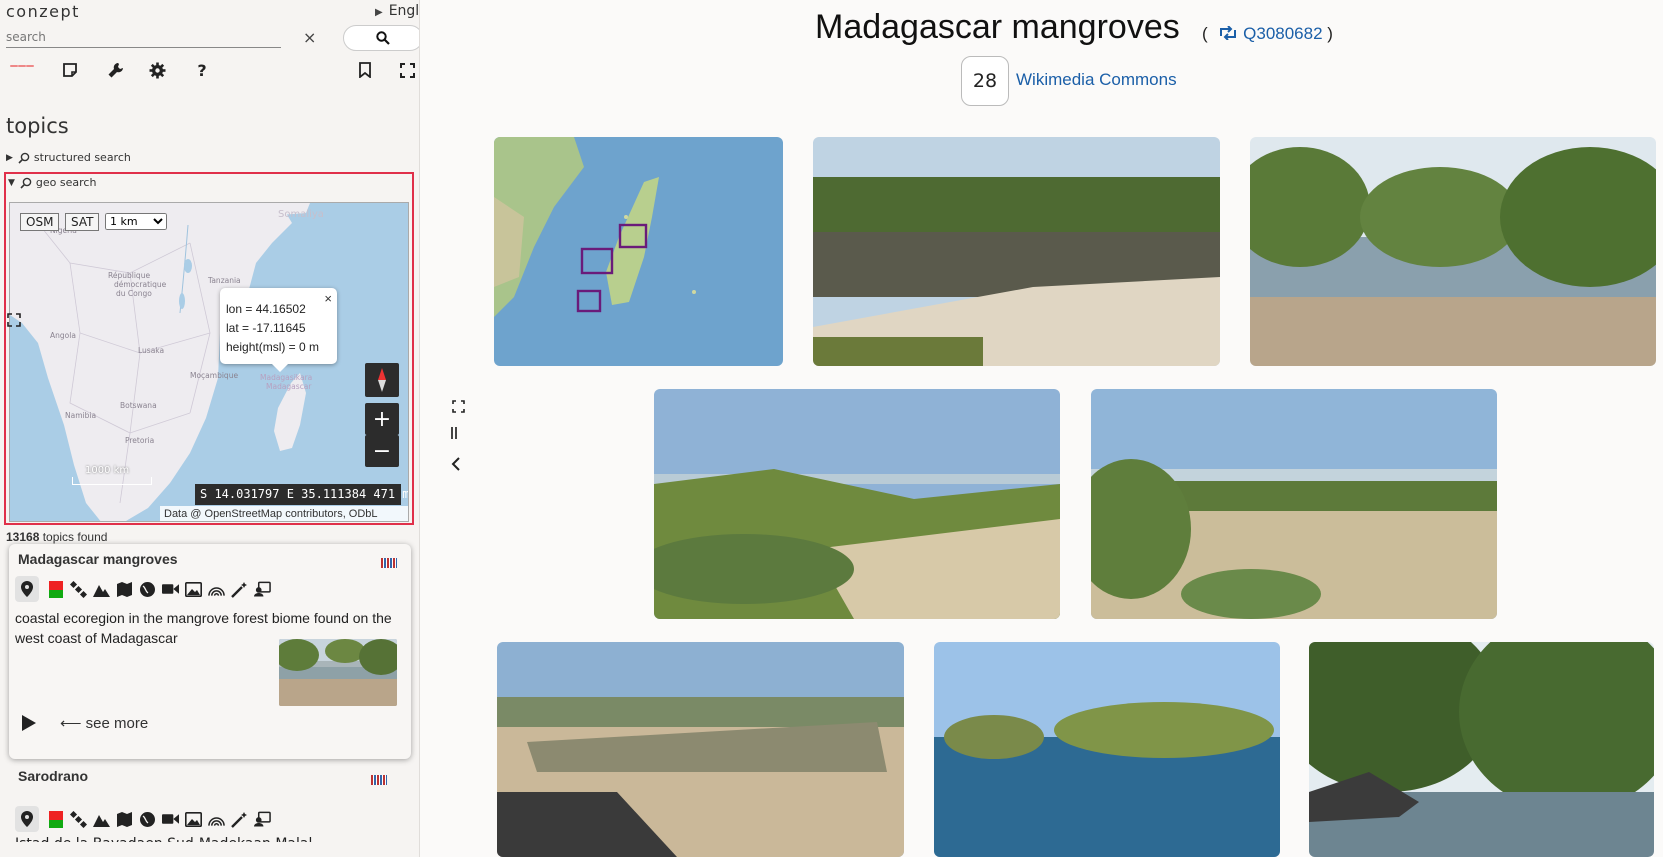 The width and height of the screenshot is (1663, 857). I want to click on zoom-in-button: +, so click(382, 419).